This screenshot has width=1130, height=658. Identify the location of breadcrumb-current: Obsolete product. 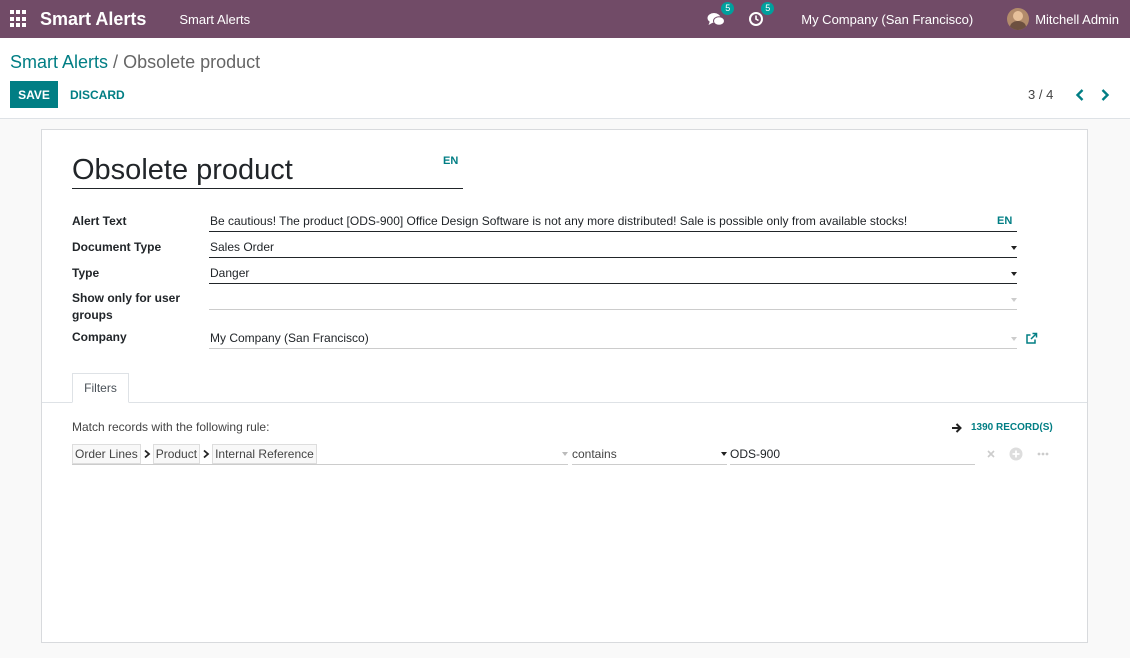
(192, 62).